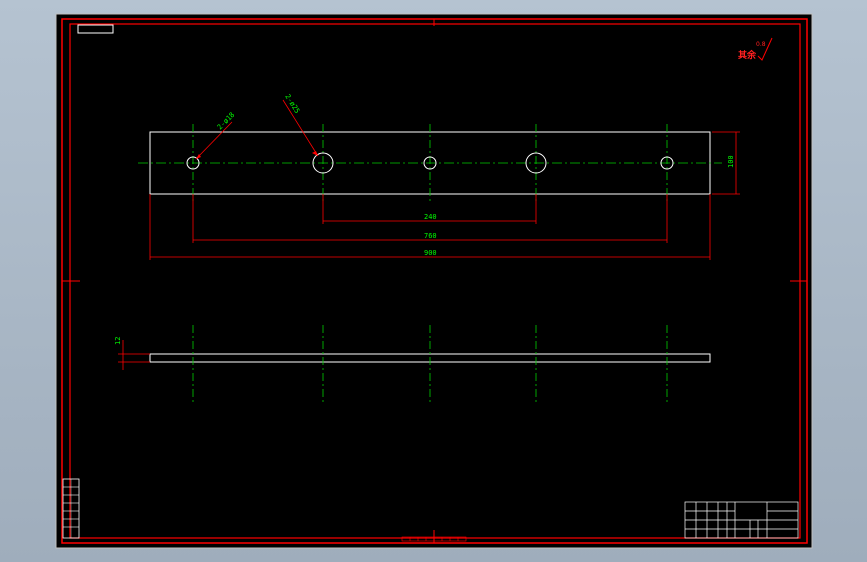 The image size is (867, 562). I want to click on dim-outer-spacing-text: 760, so click(430, 236).